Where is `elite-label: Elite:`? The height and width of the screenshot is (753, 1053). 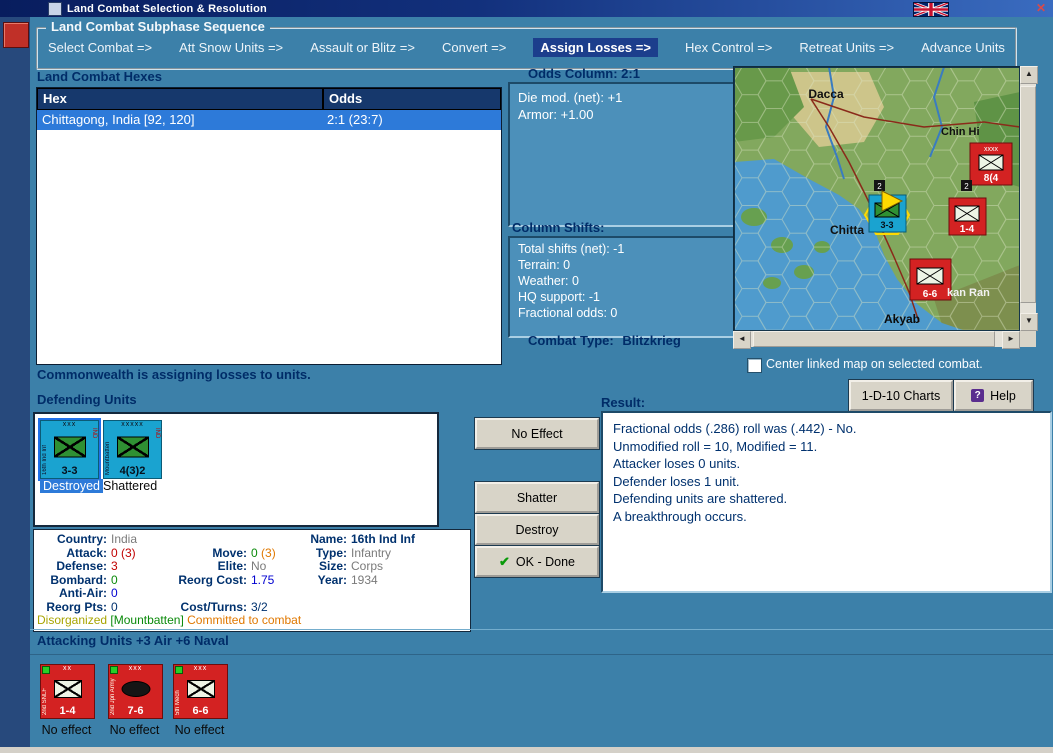
elite-label: Elite: is located at coordinates (232, 566).